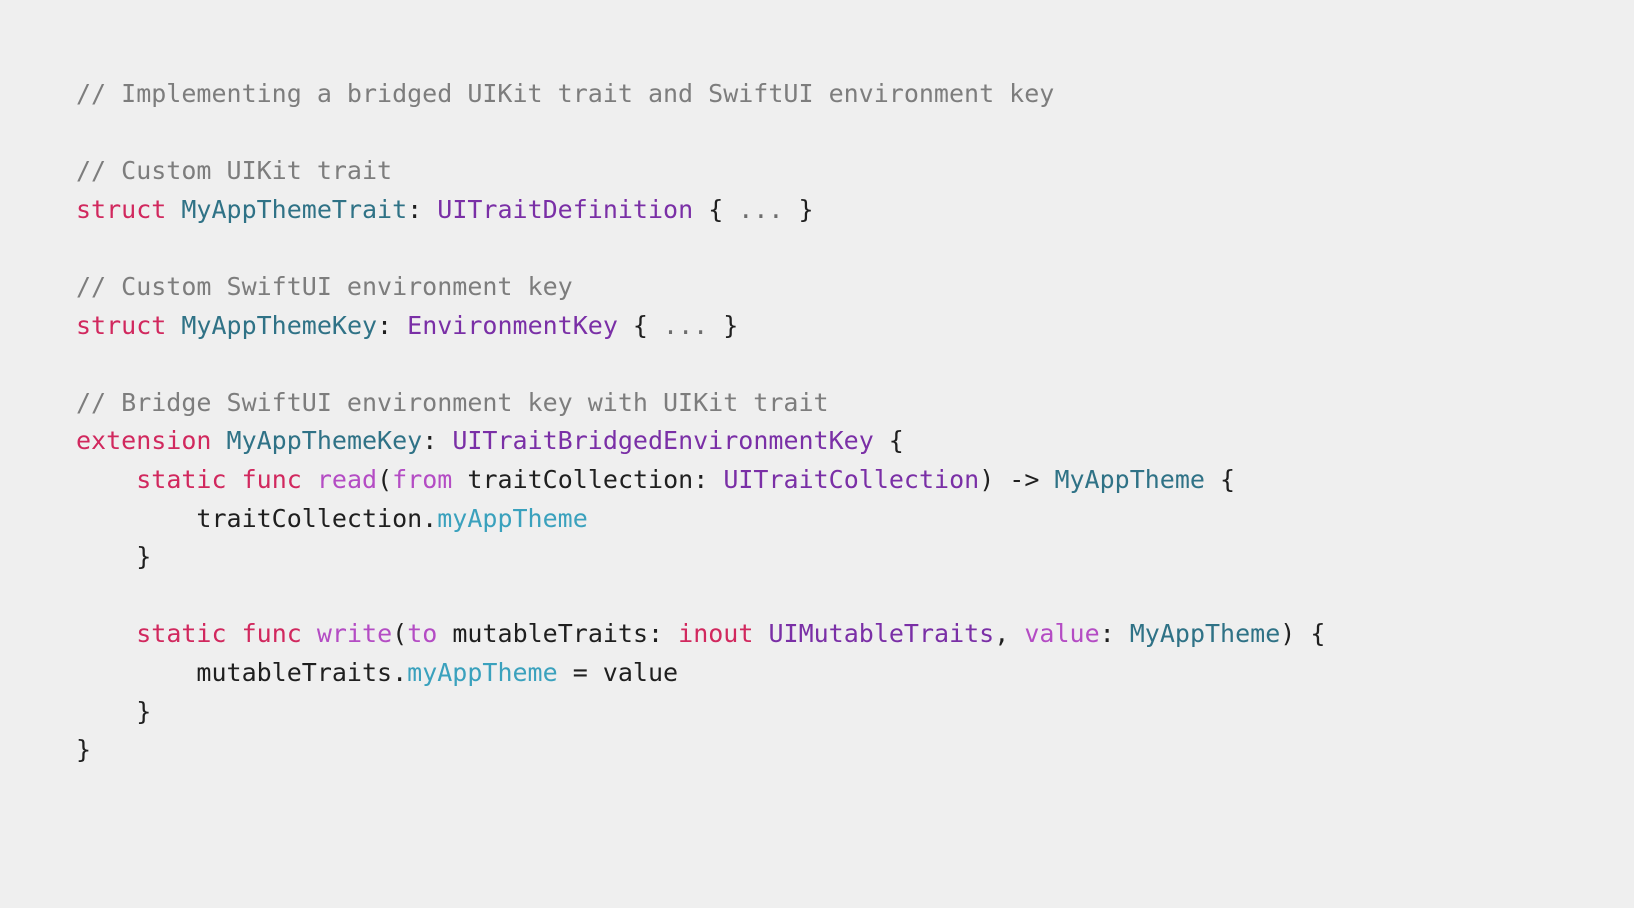 Image resolution: width=1634 pixels, height=908 pixels. I want to click on code-function-name: read, so click(347, 479).